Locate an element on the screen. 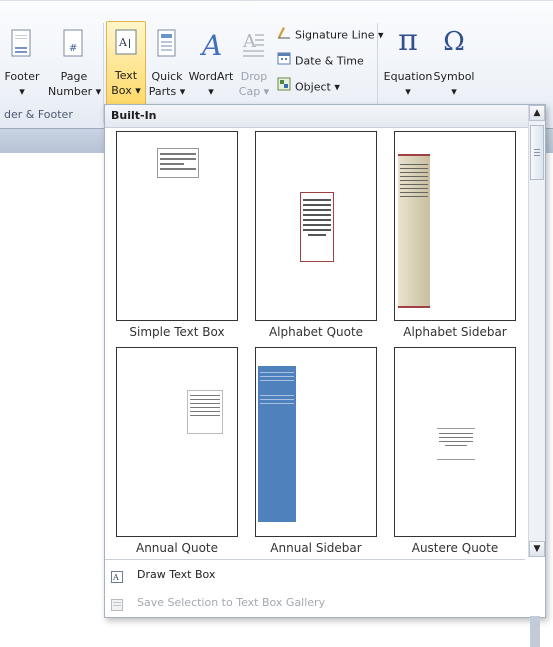  gallery-tile-annual-quote is located at coordinates (177, 442).